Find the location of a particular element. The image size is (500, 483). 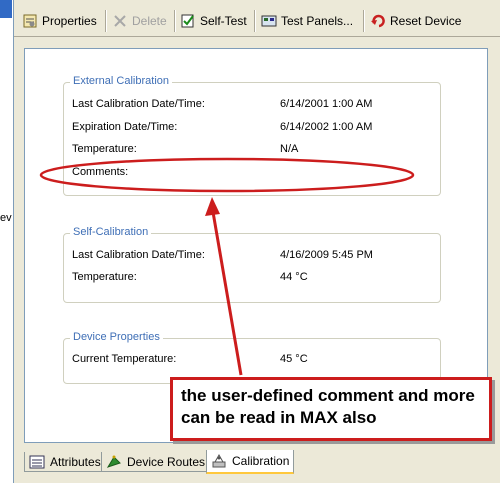

tab-bar: Attributes Device Routes Calibration is located at coordinates (262, 466).